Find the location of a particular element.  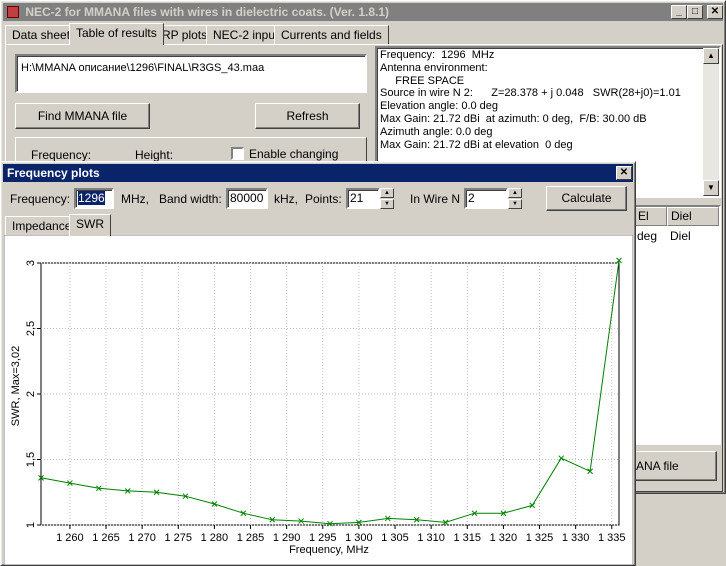

wire-label: In Wire N is located at coordinates (435, 199).